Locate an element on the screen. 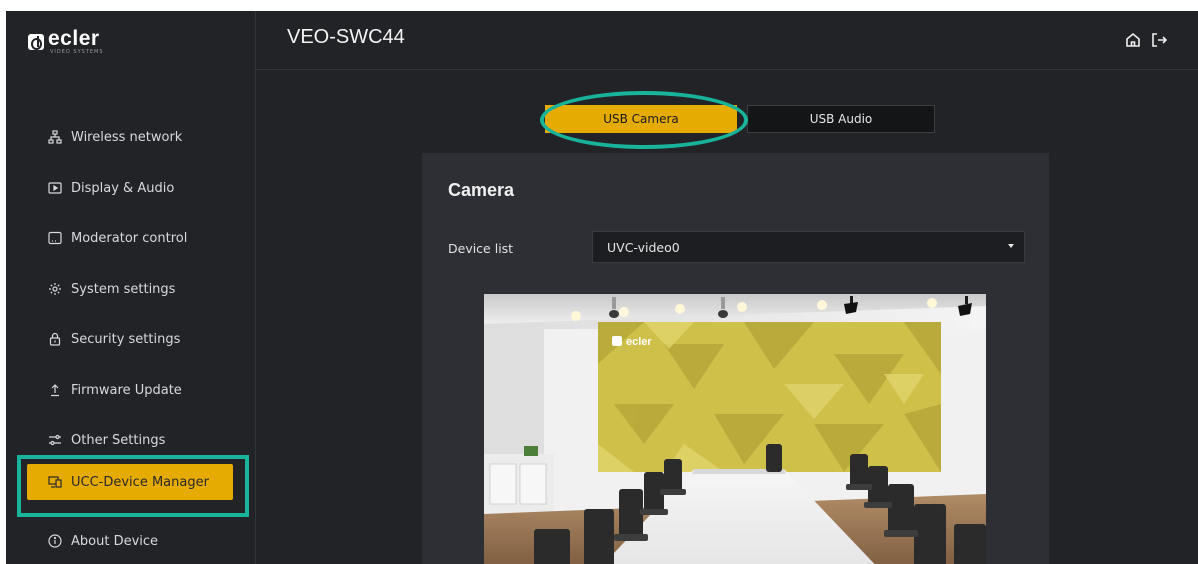 The image size is (1198, 564). device-list-value: UVC-video0 is located at coordinates (643, 247).